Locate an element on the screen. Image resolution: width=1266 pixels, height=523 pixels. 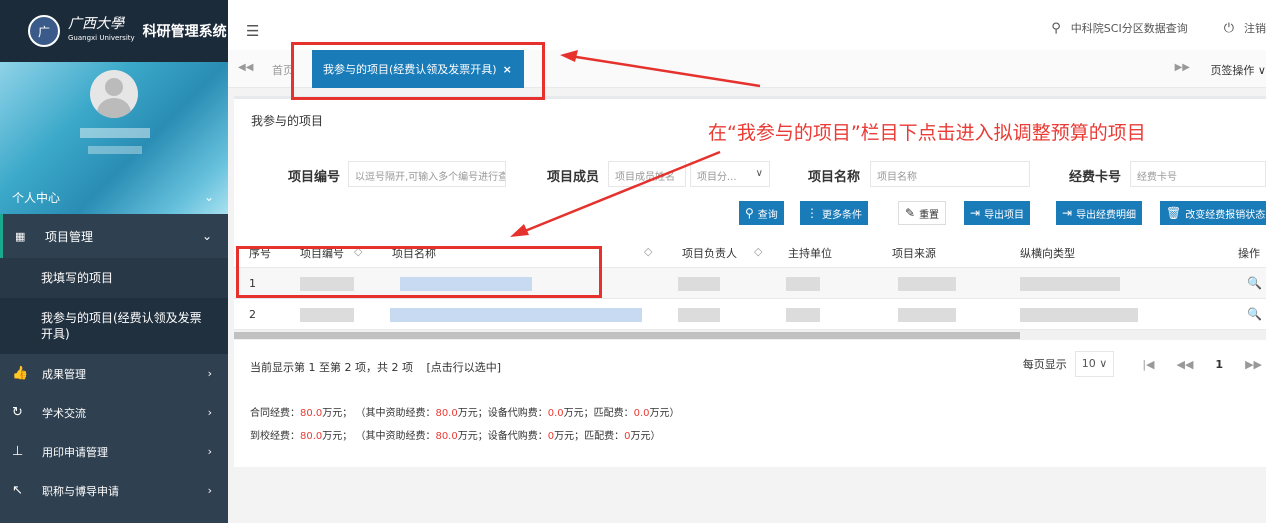
eraser-icon: ✎ is located at coordinates (910, 213).